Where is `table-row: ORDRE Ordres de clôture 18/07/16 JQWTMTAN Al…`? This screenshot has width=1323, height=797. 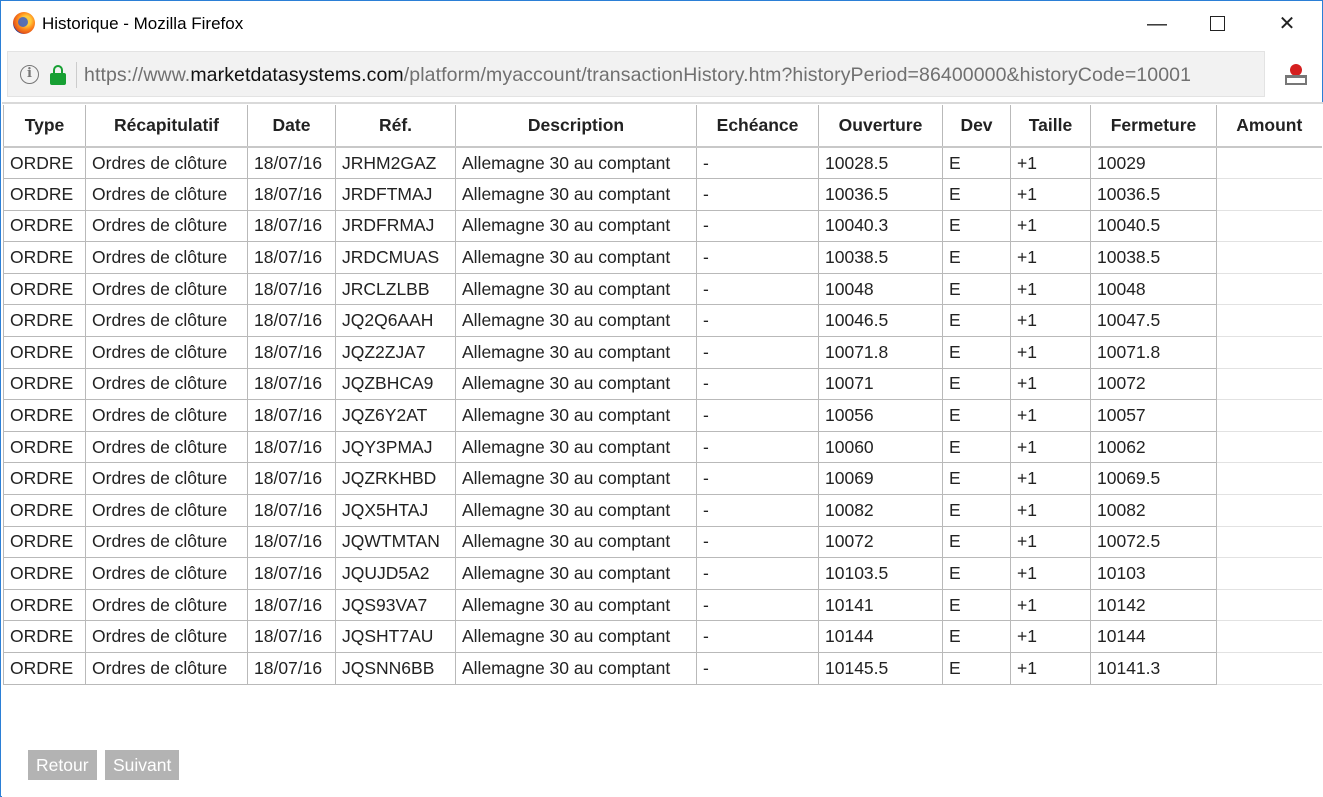
table-row: ORDRE Ordres de clôture 18/07/16 JQWTMTAN Al… is located at coordinates (662, 542).